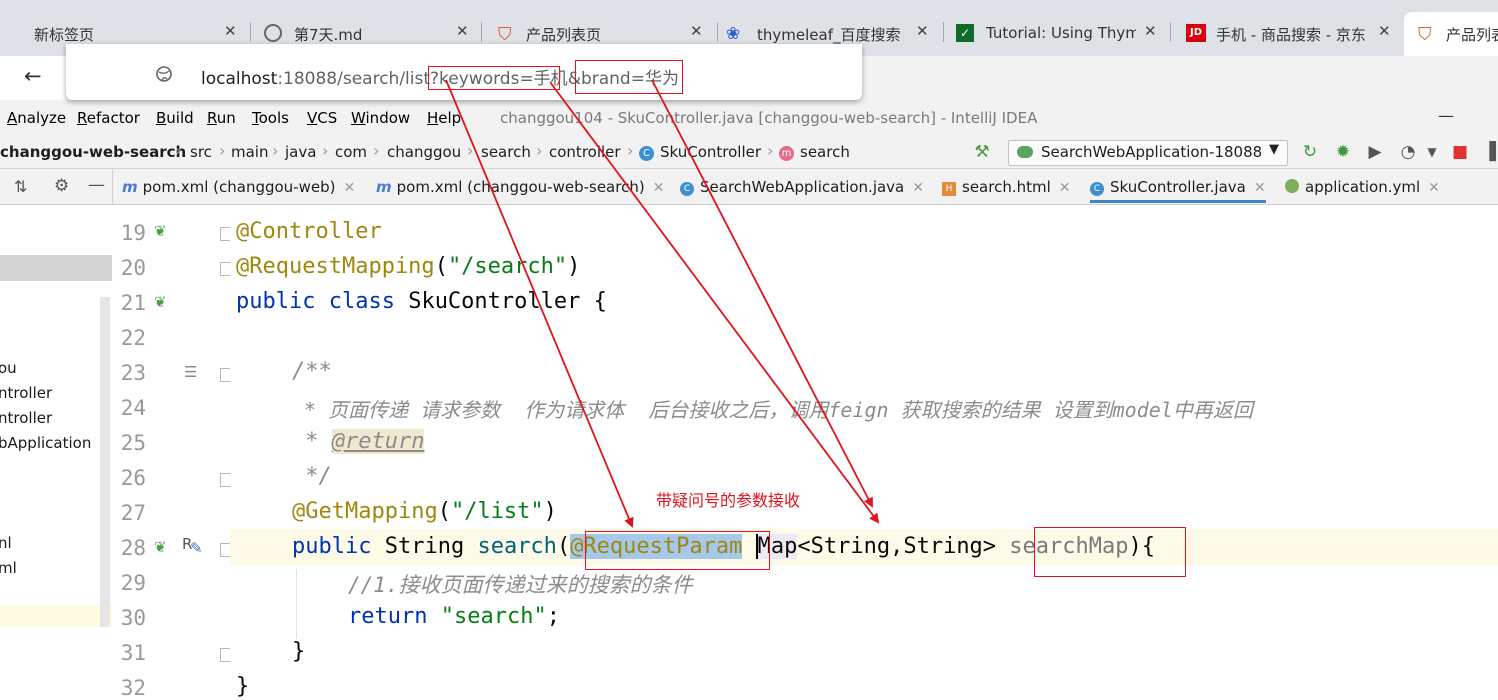 The height and width of the screenshot is (700, 1498). What do you see at coordinates (238, 187) in the screenshot?
I see `tab-pom-changgou-web: m pom.xml (changgou-web) ✕` at bounding box center [238, 187].